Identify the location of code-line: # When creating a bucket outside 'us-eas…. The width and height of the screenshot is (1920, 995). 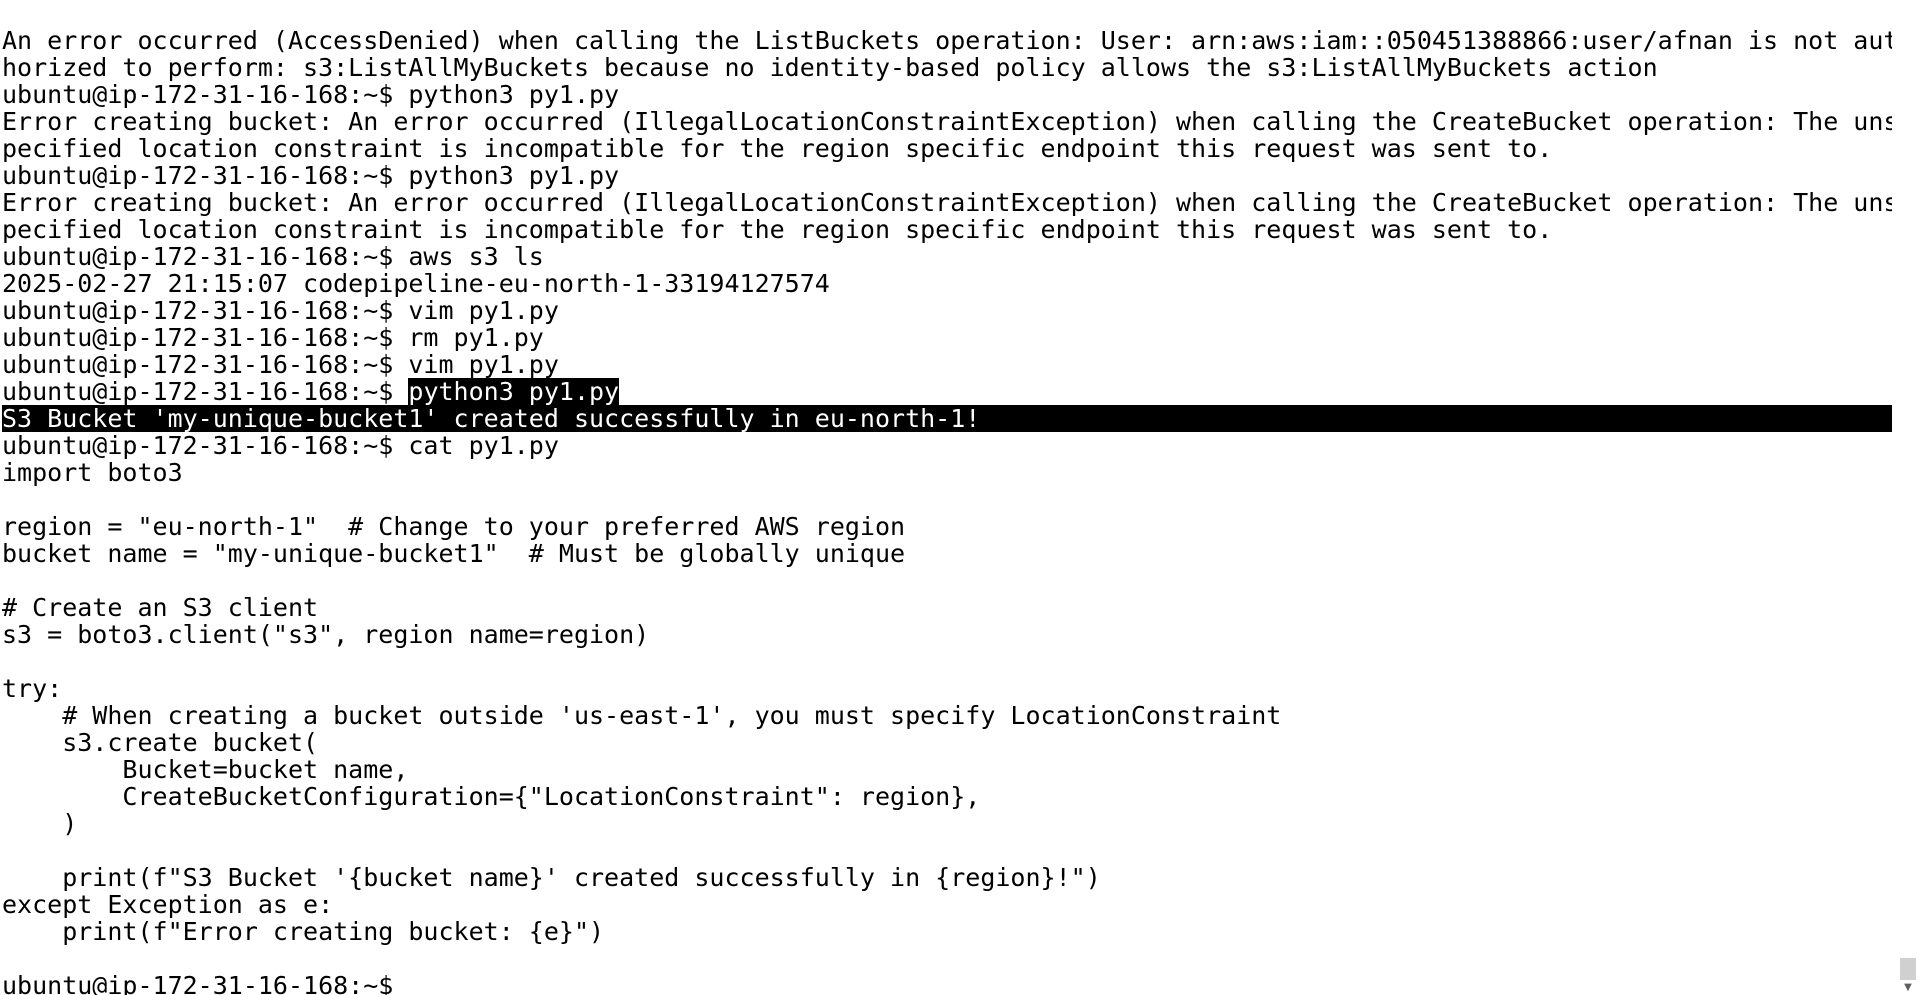
(642, 715).